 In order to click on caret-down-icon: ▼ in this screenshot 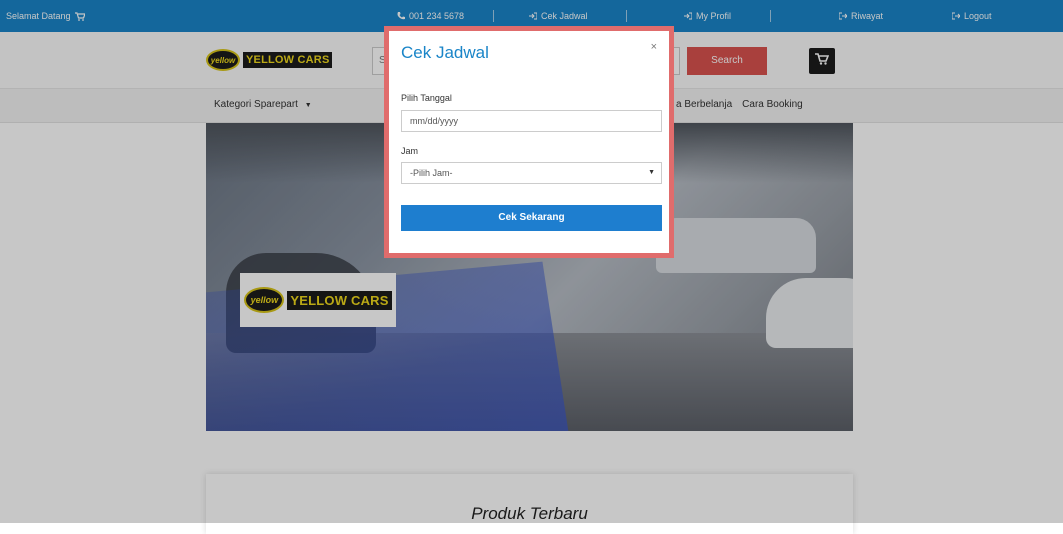, I will do `click(651, 172)`.